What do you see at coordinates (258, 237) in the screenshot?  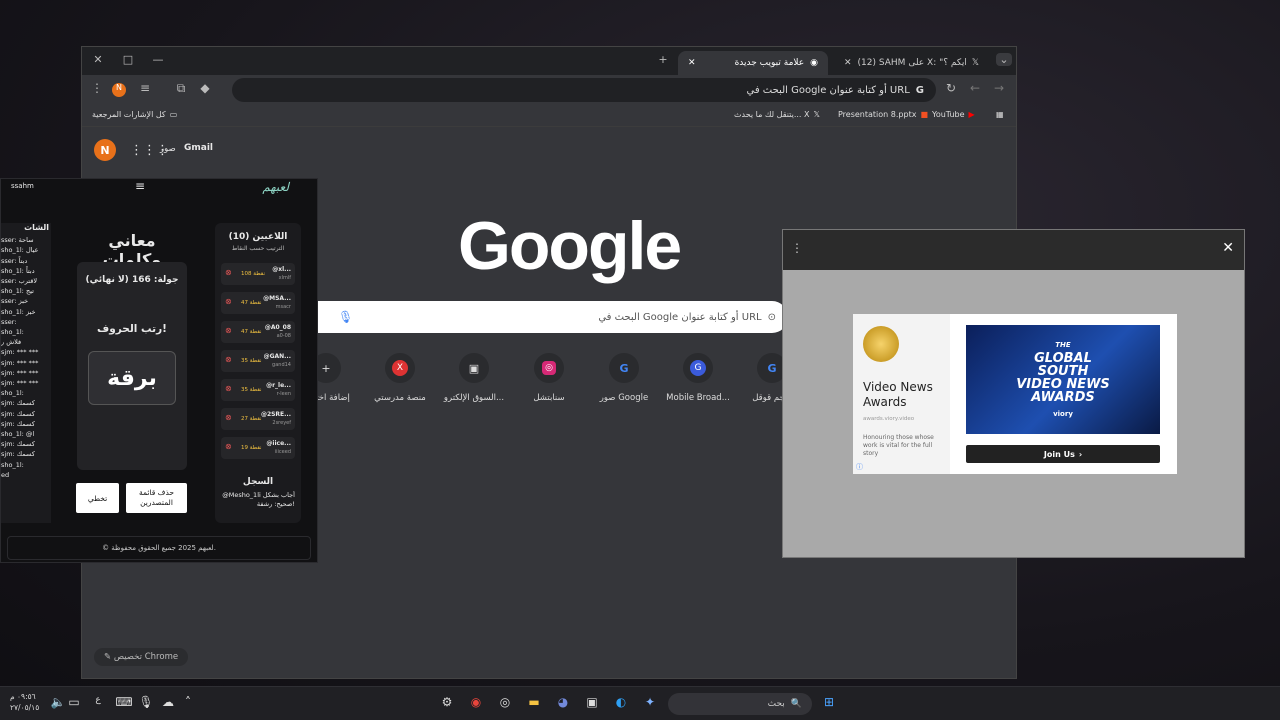 I see `players-title: اللاعبين (10)` at bounding box center [258, 237].